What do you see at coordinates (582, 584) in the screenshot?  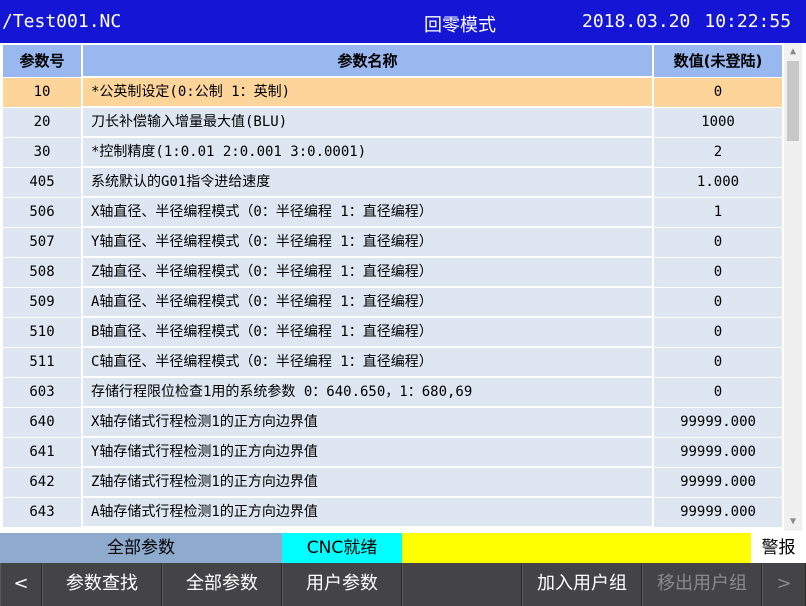 I see `add-to-user-group-softkey: 加入用户组` at bounding box center [582, 584].